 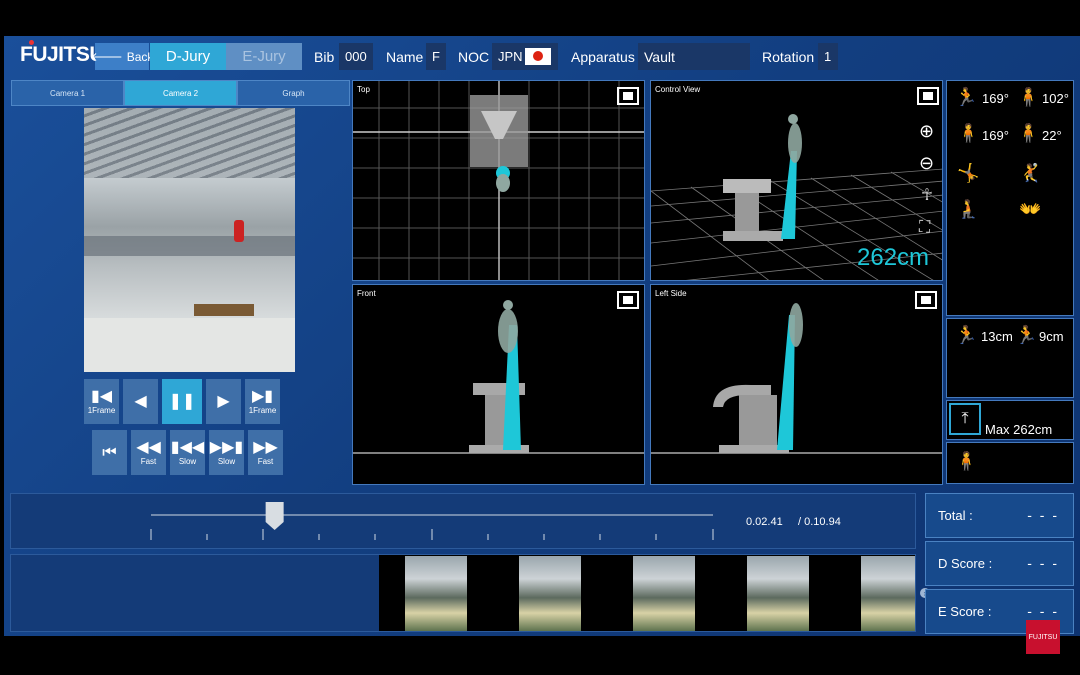 What do you see at coordinates (1028, 133) in the screenshot?
I see `lean-angle-icon: 🧍` at bounding box center [1028, 133].